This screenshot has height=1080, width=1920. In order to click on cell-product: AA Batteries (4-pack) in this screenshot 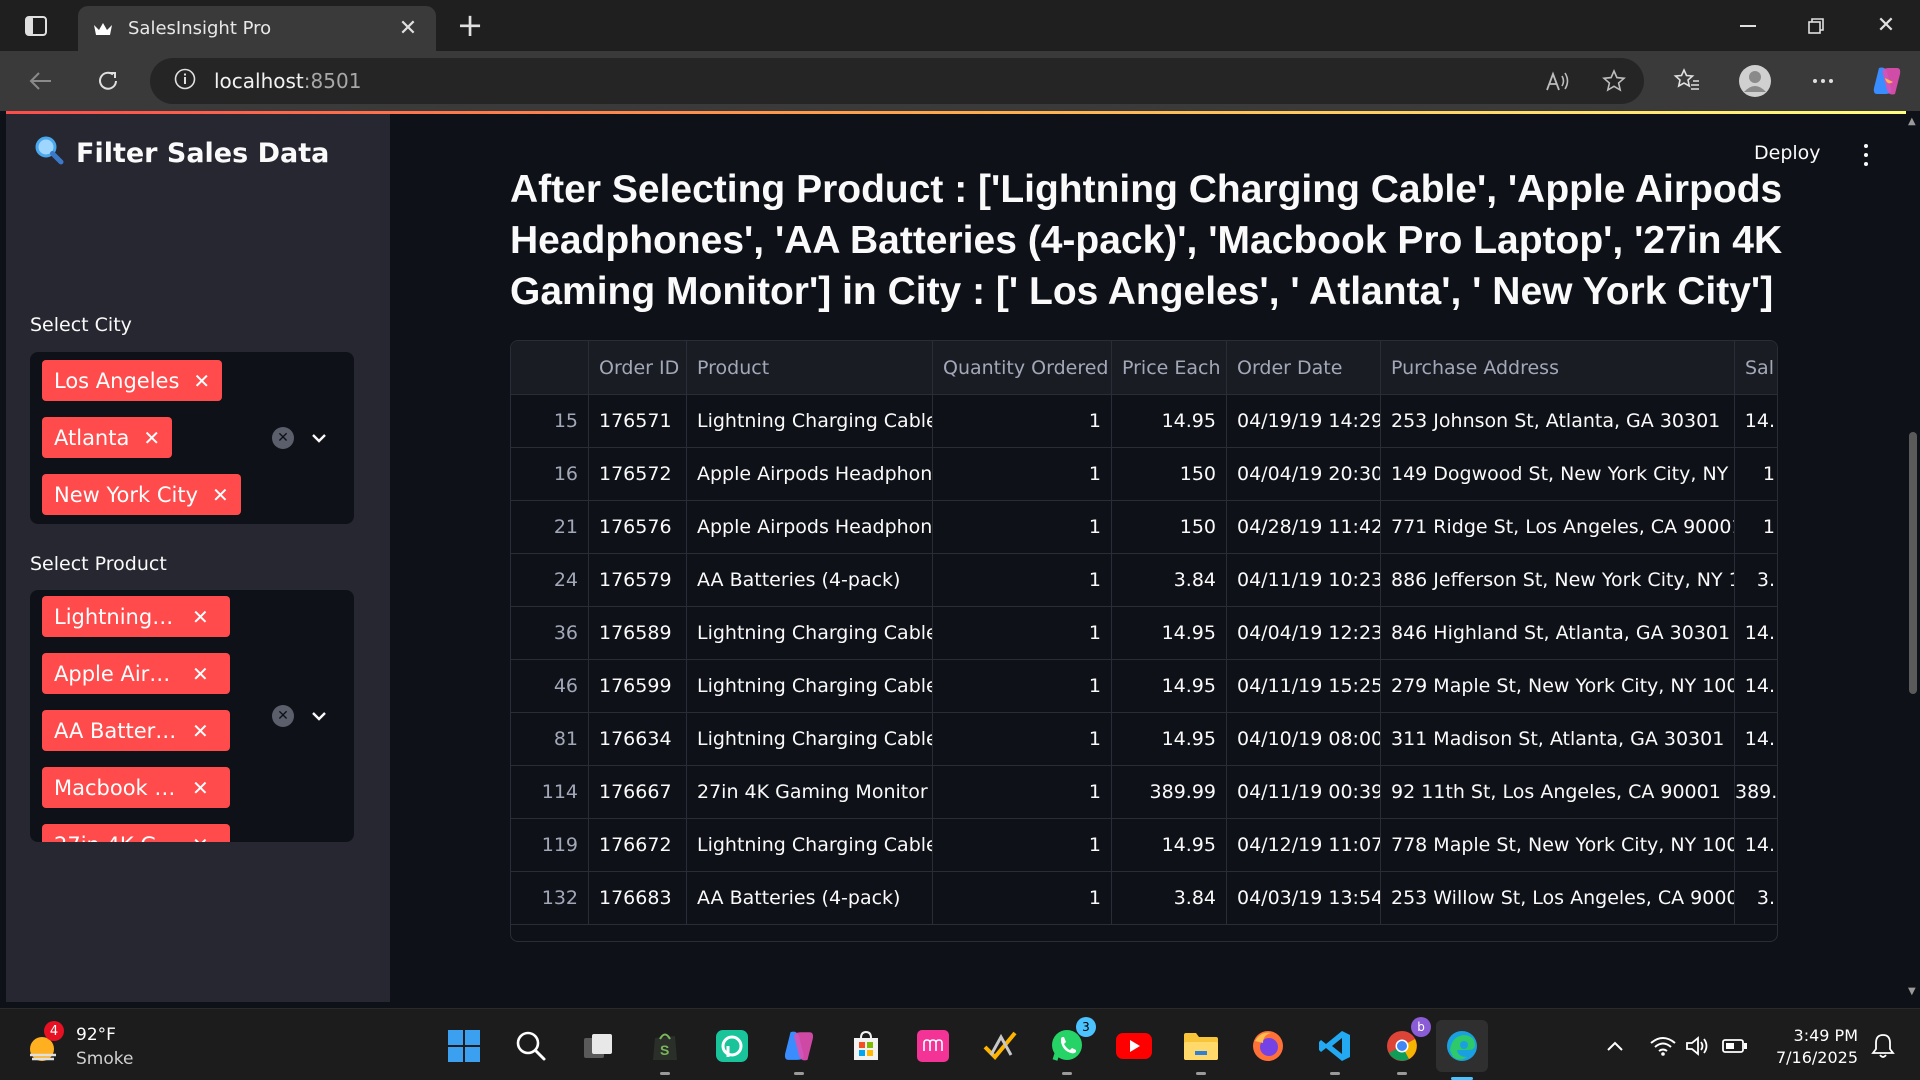, I will do `click(810, 580)`.